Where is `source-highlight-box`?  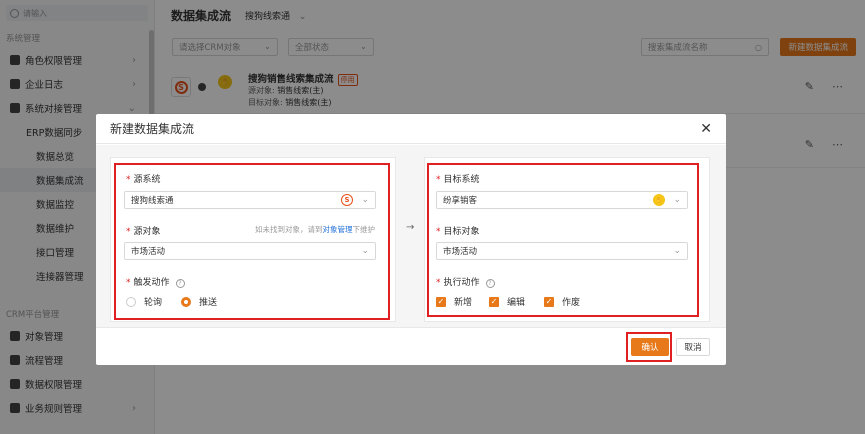 source-highlight-box is located at coordinates (252, 241).